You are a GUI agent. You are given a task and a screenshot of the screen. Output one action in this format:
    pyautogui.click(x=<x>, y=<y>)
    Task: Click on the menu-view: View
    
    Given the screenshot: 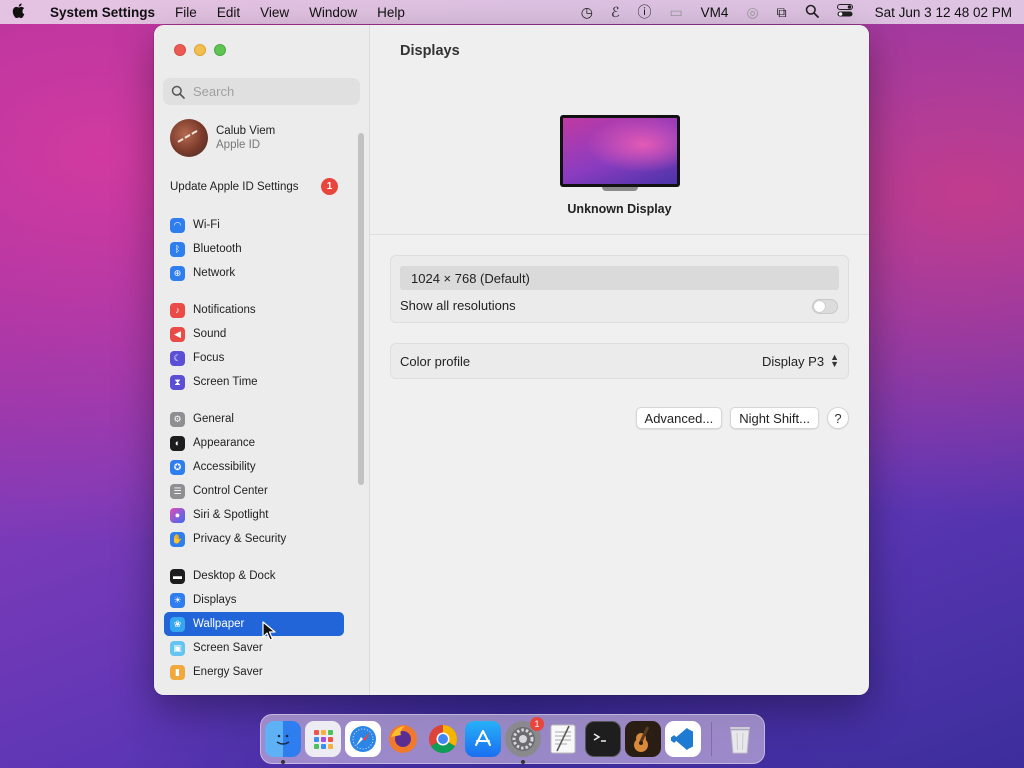 What is the action you would take?
    pyautogui.click(x=274, y=12)
    